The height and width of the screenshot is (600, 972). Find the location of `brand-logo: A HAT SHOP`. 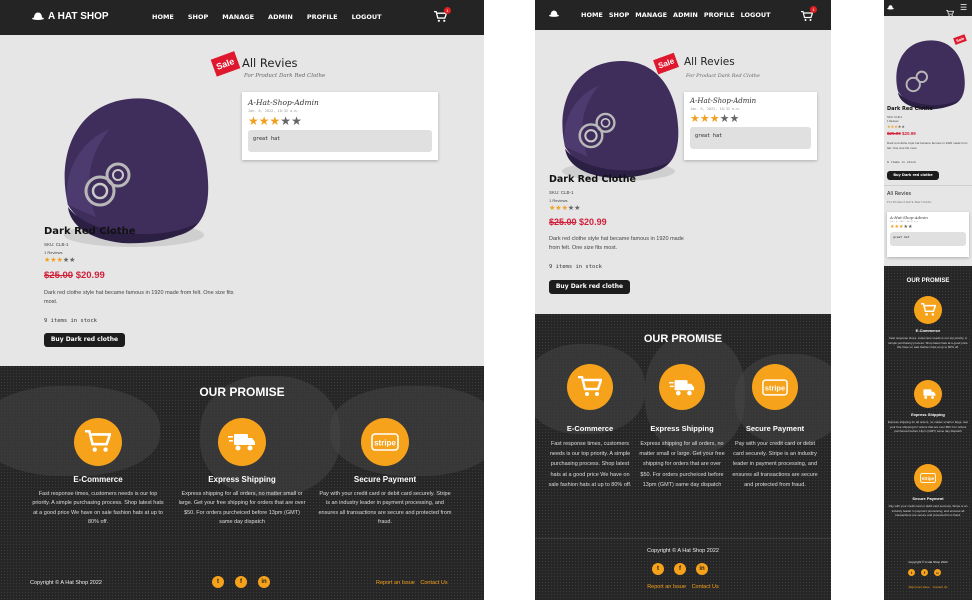

brand-logo: A HAT SHOP is located at coordinates (70, 16).